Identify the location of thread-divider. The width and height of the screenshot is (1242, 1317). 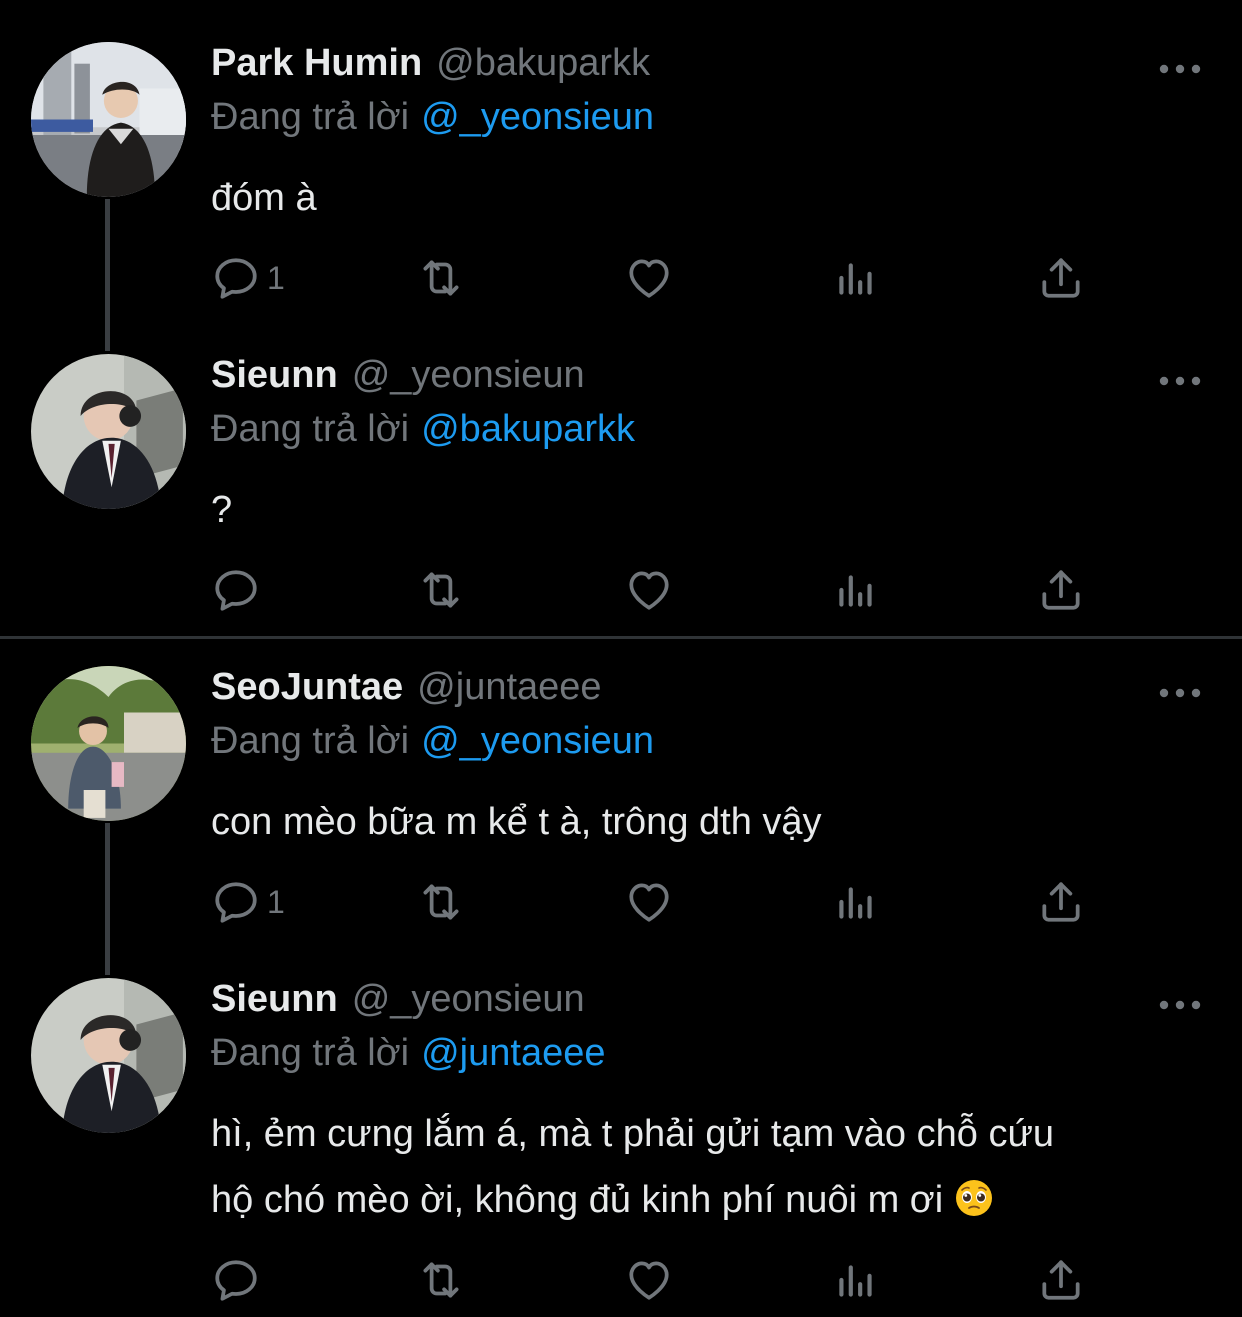
(621, 637).